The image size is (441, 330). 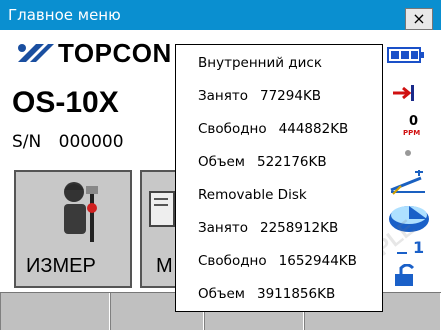 What do you see at coordinates (414, 121) in the screenshot?
I see `ppm-value: 0` at bounding box center [414, 121].